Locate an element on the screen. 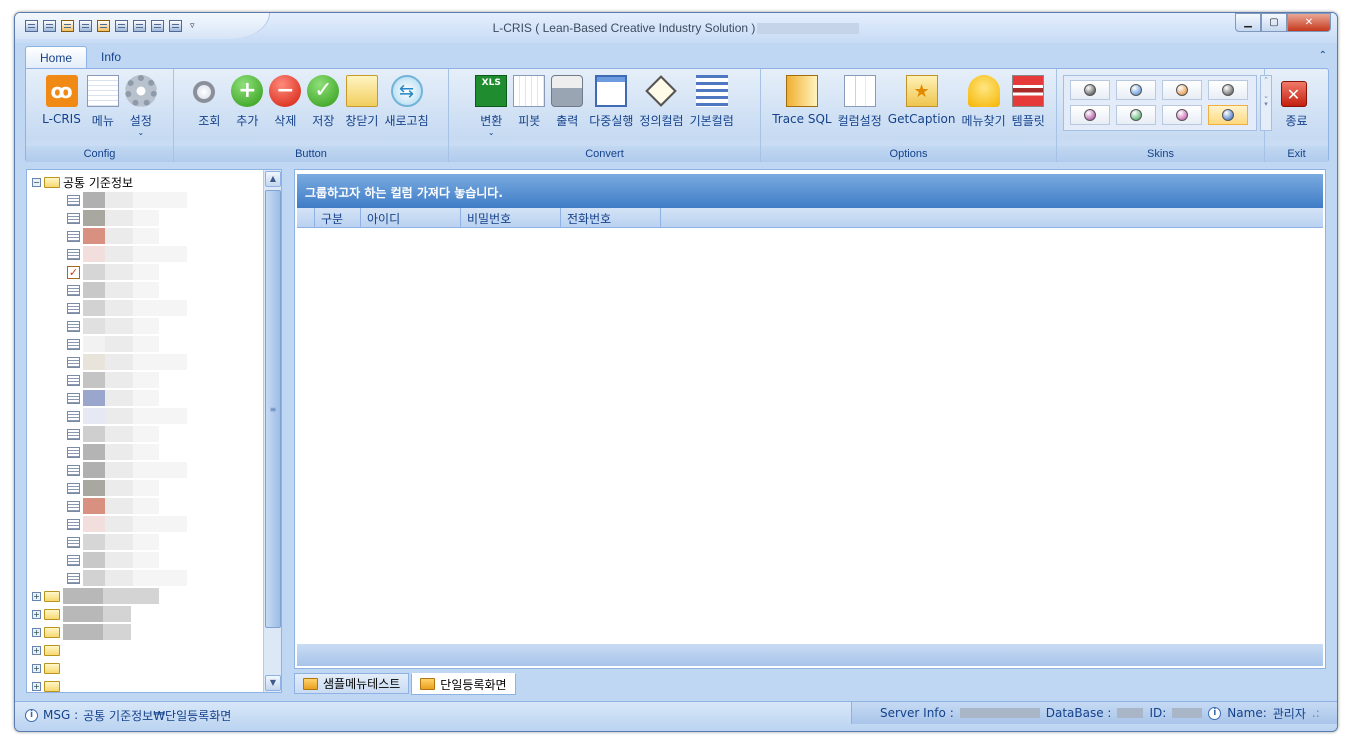  database-icon is located at coordinates (801, 91).